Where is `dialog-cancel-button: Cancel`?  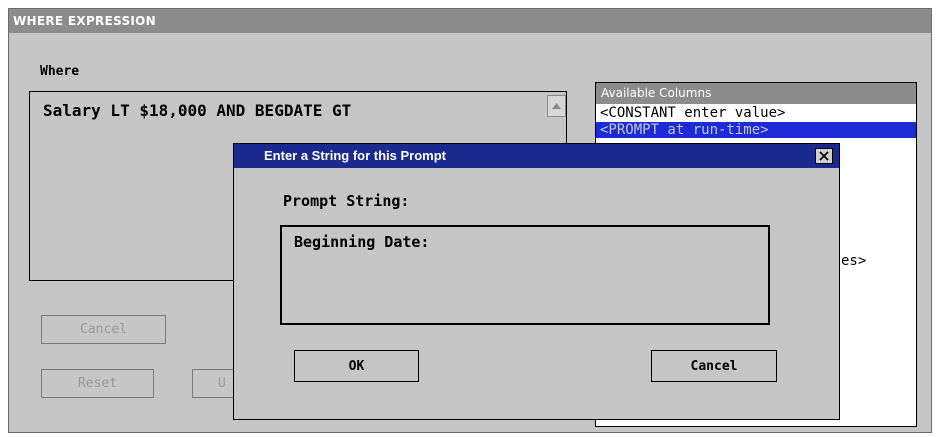
dialog-cancel-button: Cancel is located at coordinates (714, 366).